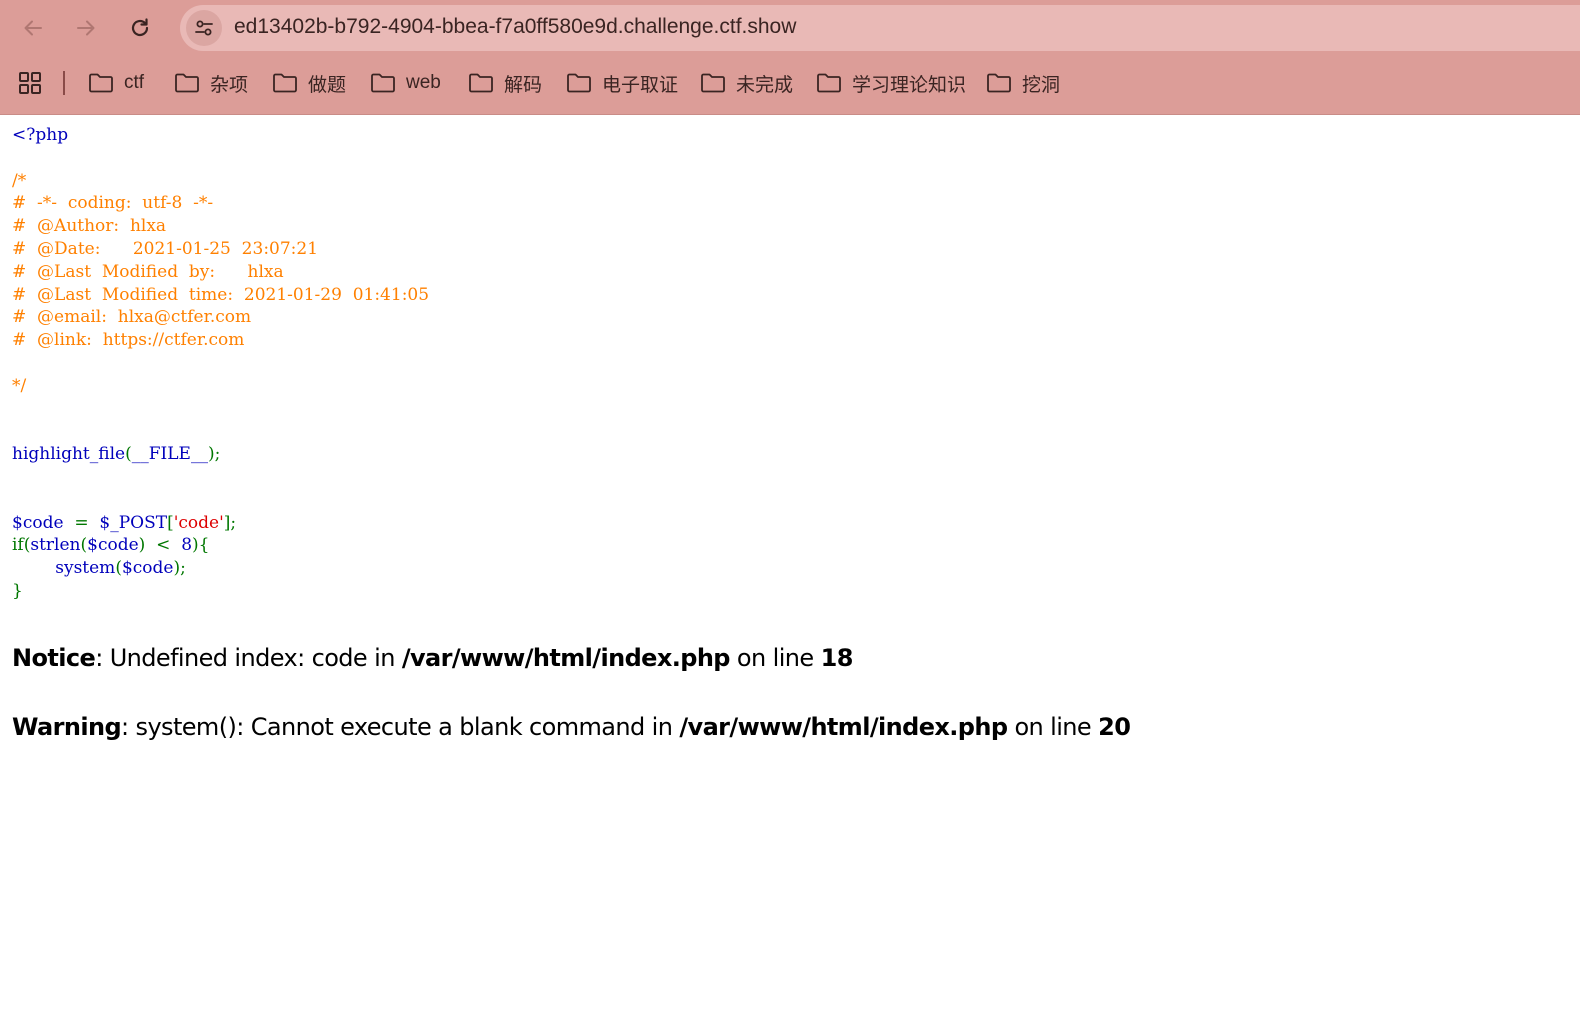  I want to click on bookmarks-bar: ctf 杂项 做题 web 解码 电子取证 未完成 学习理论知识 挖洞, so click(790, 83).